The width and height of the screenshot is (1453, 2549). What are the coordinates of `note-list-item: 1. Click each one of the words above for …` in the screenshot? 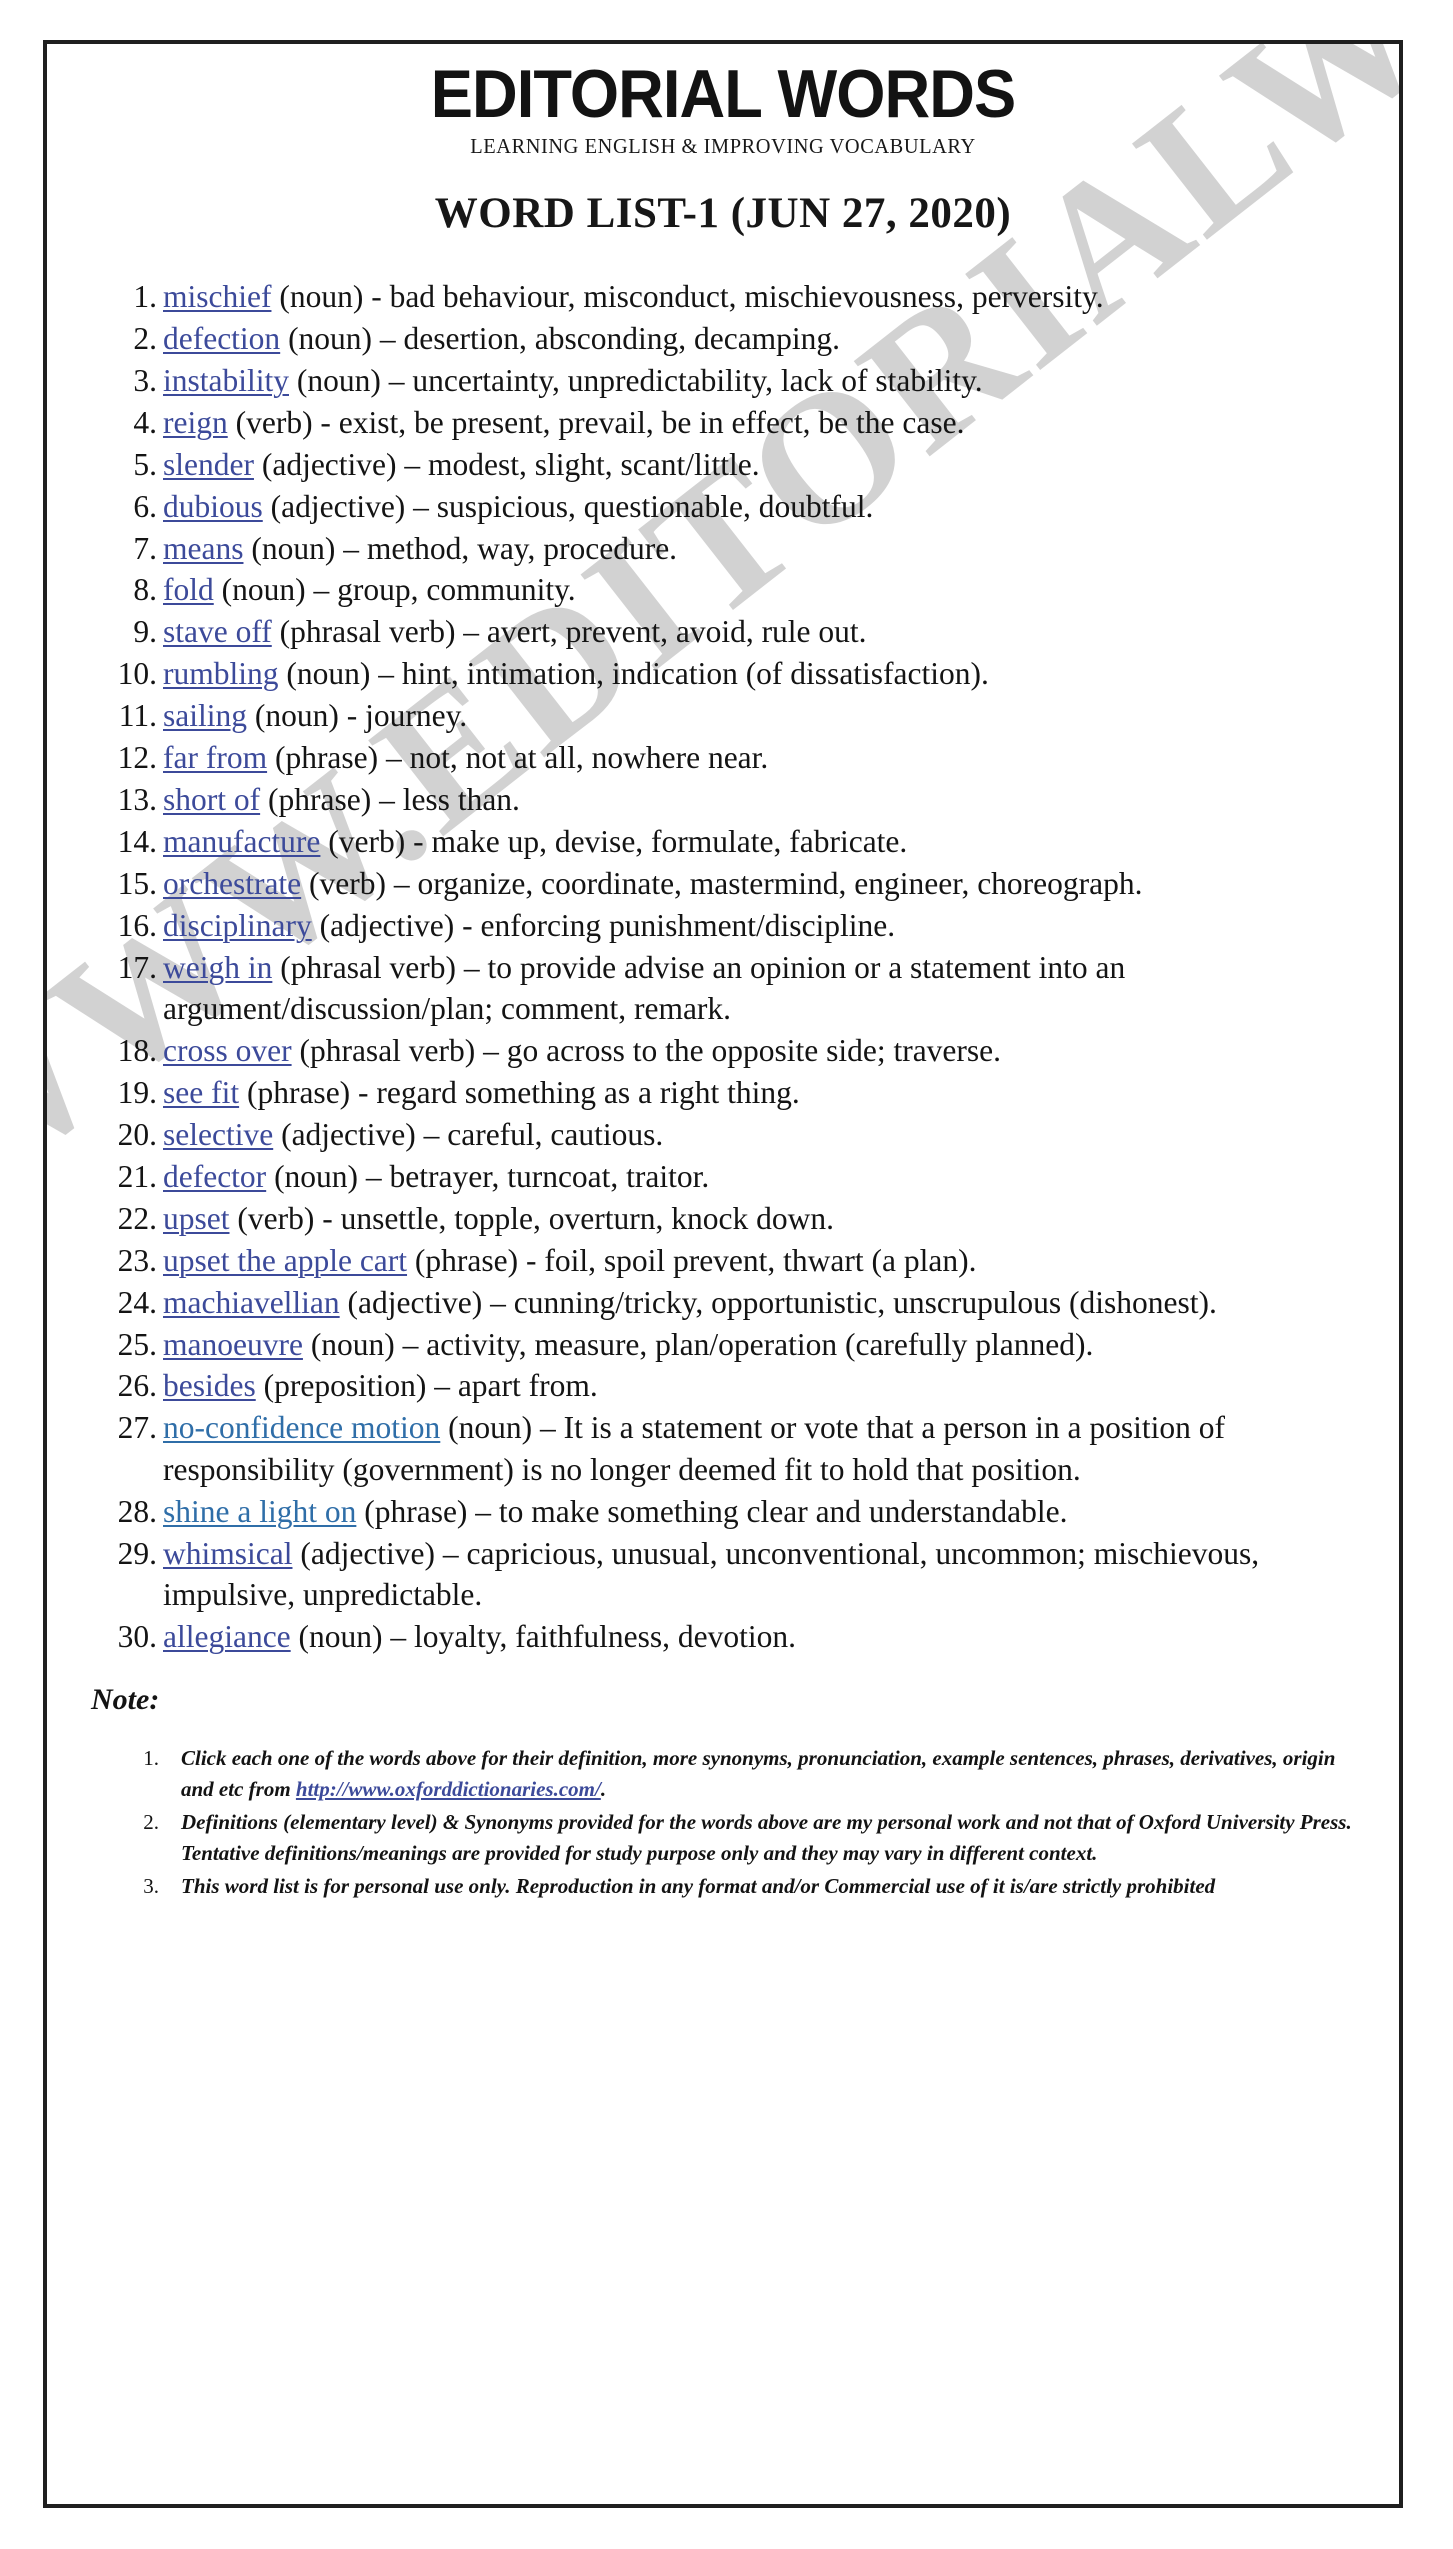 It's located at (728, 1774).